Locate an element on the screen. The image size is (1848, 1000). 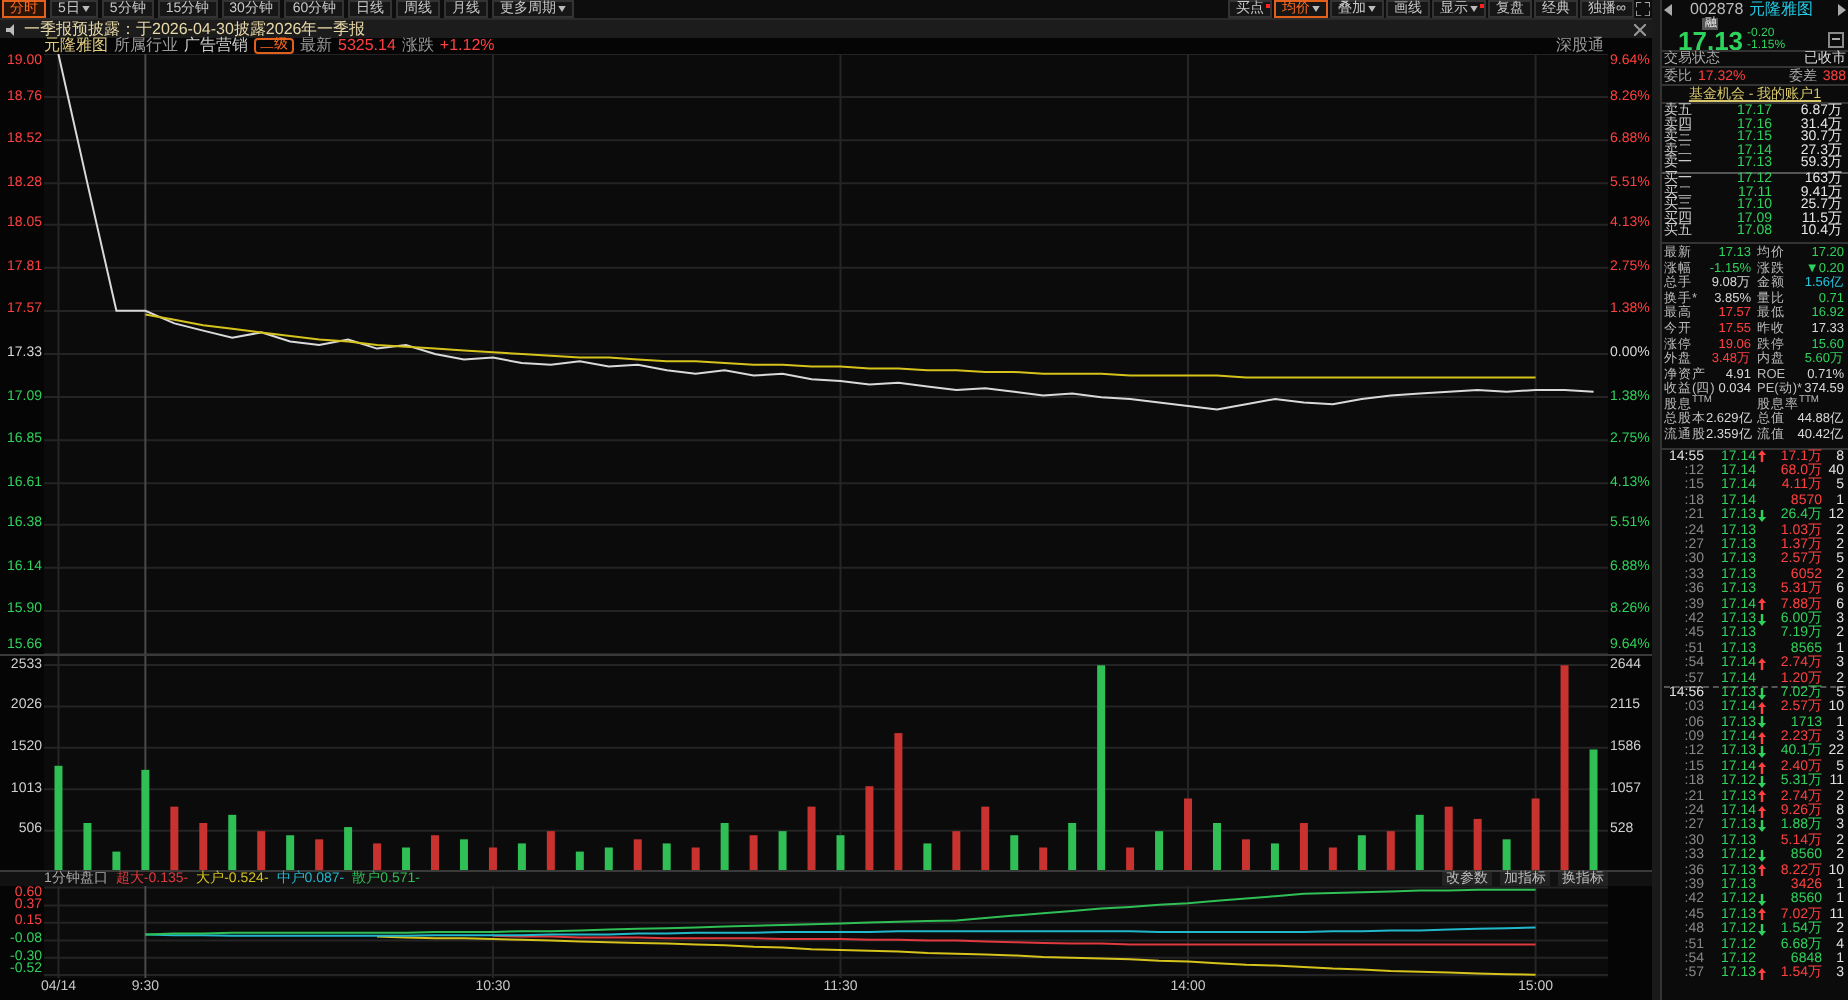
change-value: +1.12% is located at coordinates (467, 46).